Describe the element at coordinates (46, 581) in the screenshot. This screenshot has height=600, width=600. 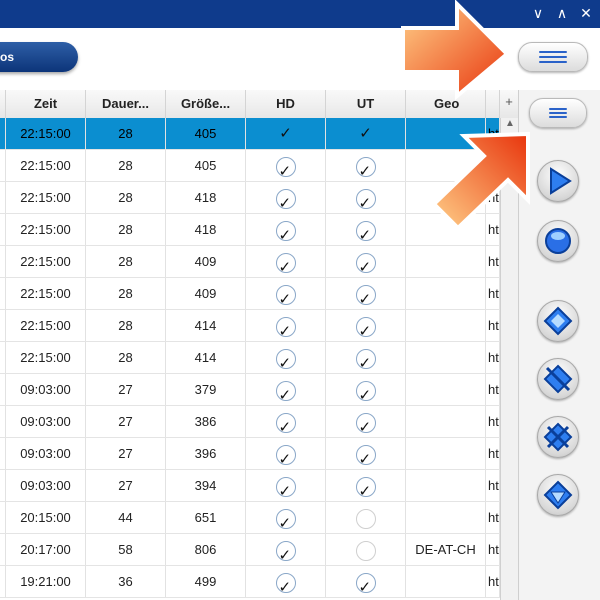
I see `zeit-cell: 19:21:00` at that location.